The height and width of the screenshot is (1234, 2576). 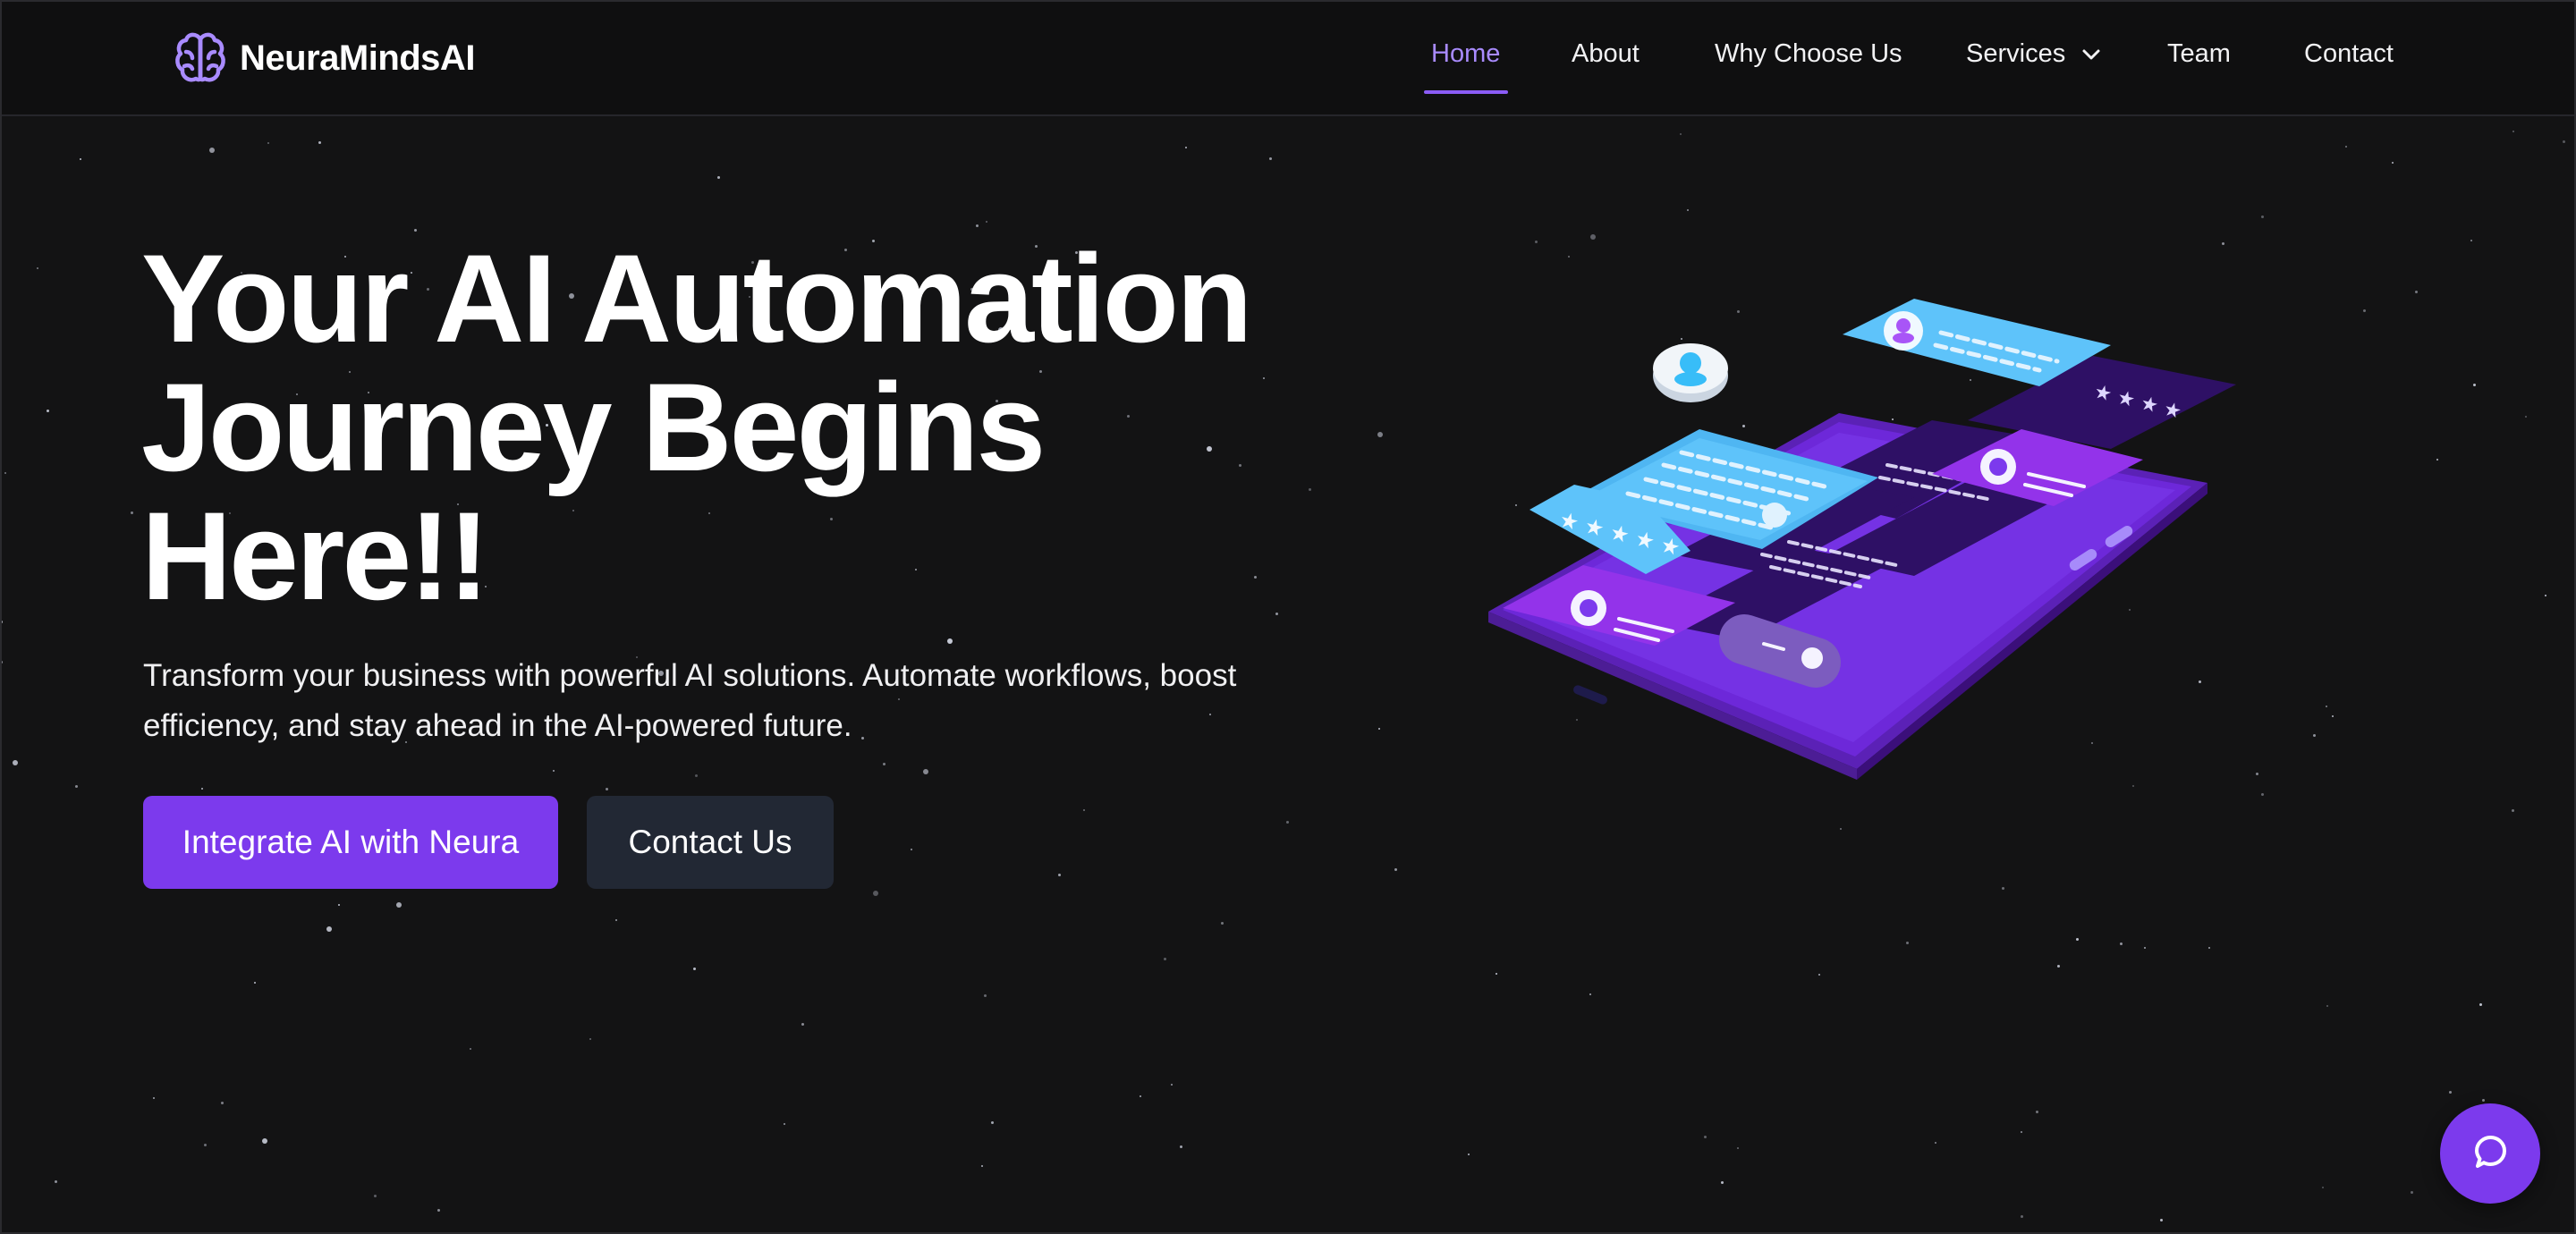 I want to click on brand-name: NeuraMindsAI, so click(x=357, y=58).